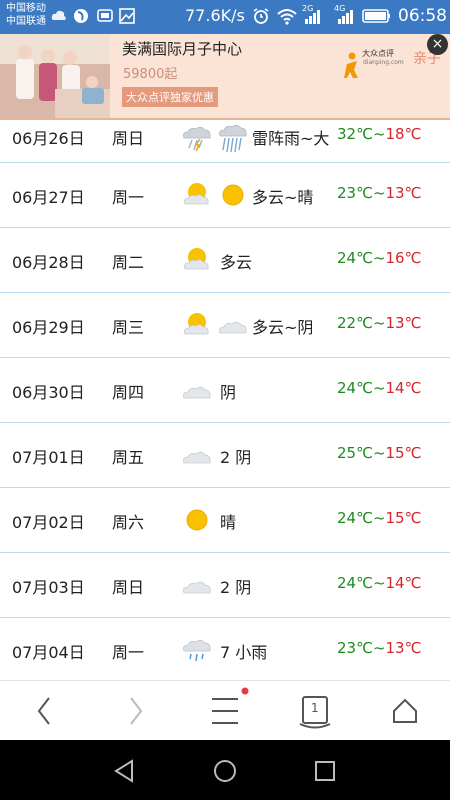  What do you see at coordinates (225, 17) in the screenshot?
I see `status-bar: 中国移动 中国联通 77.6K/s 2G 4G 06:58` at bounding box center [225, 17].